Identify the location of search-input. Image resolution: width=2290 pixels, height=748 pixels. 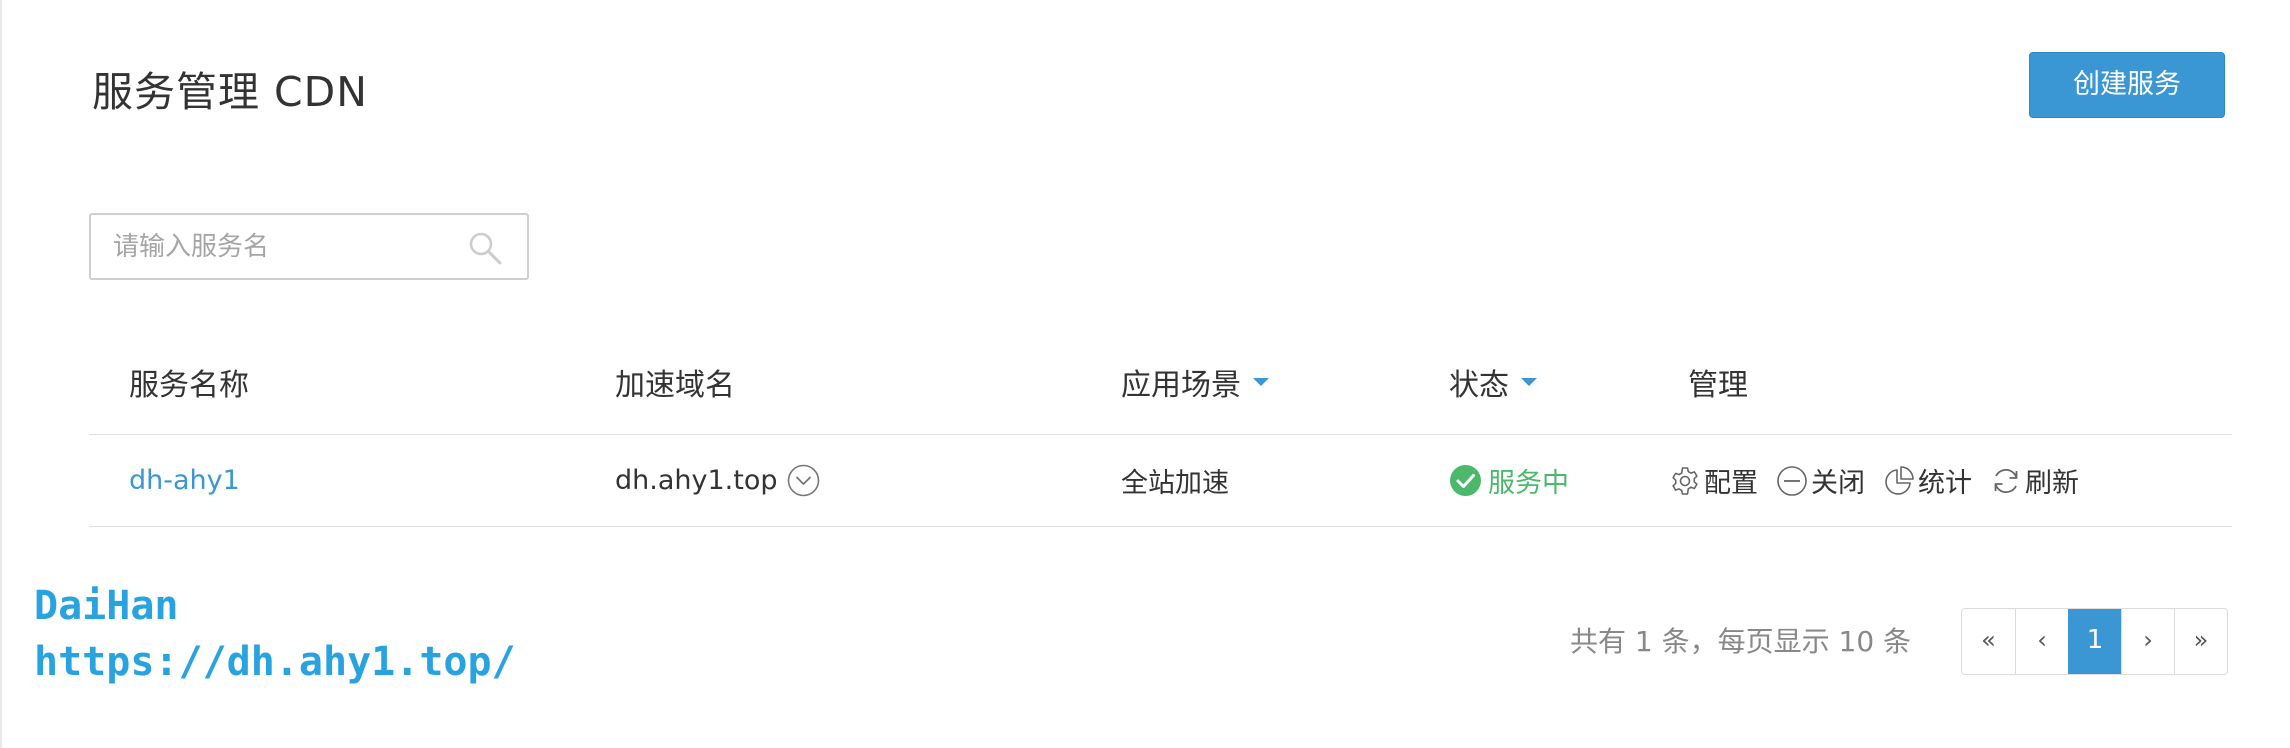
(288, 246).